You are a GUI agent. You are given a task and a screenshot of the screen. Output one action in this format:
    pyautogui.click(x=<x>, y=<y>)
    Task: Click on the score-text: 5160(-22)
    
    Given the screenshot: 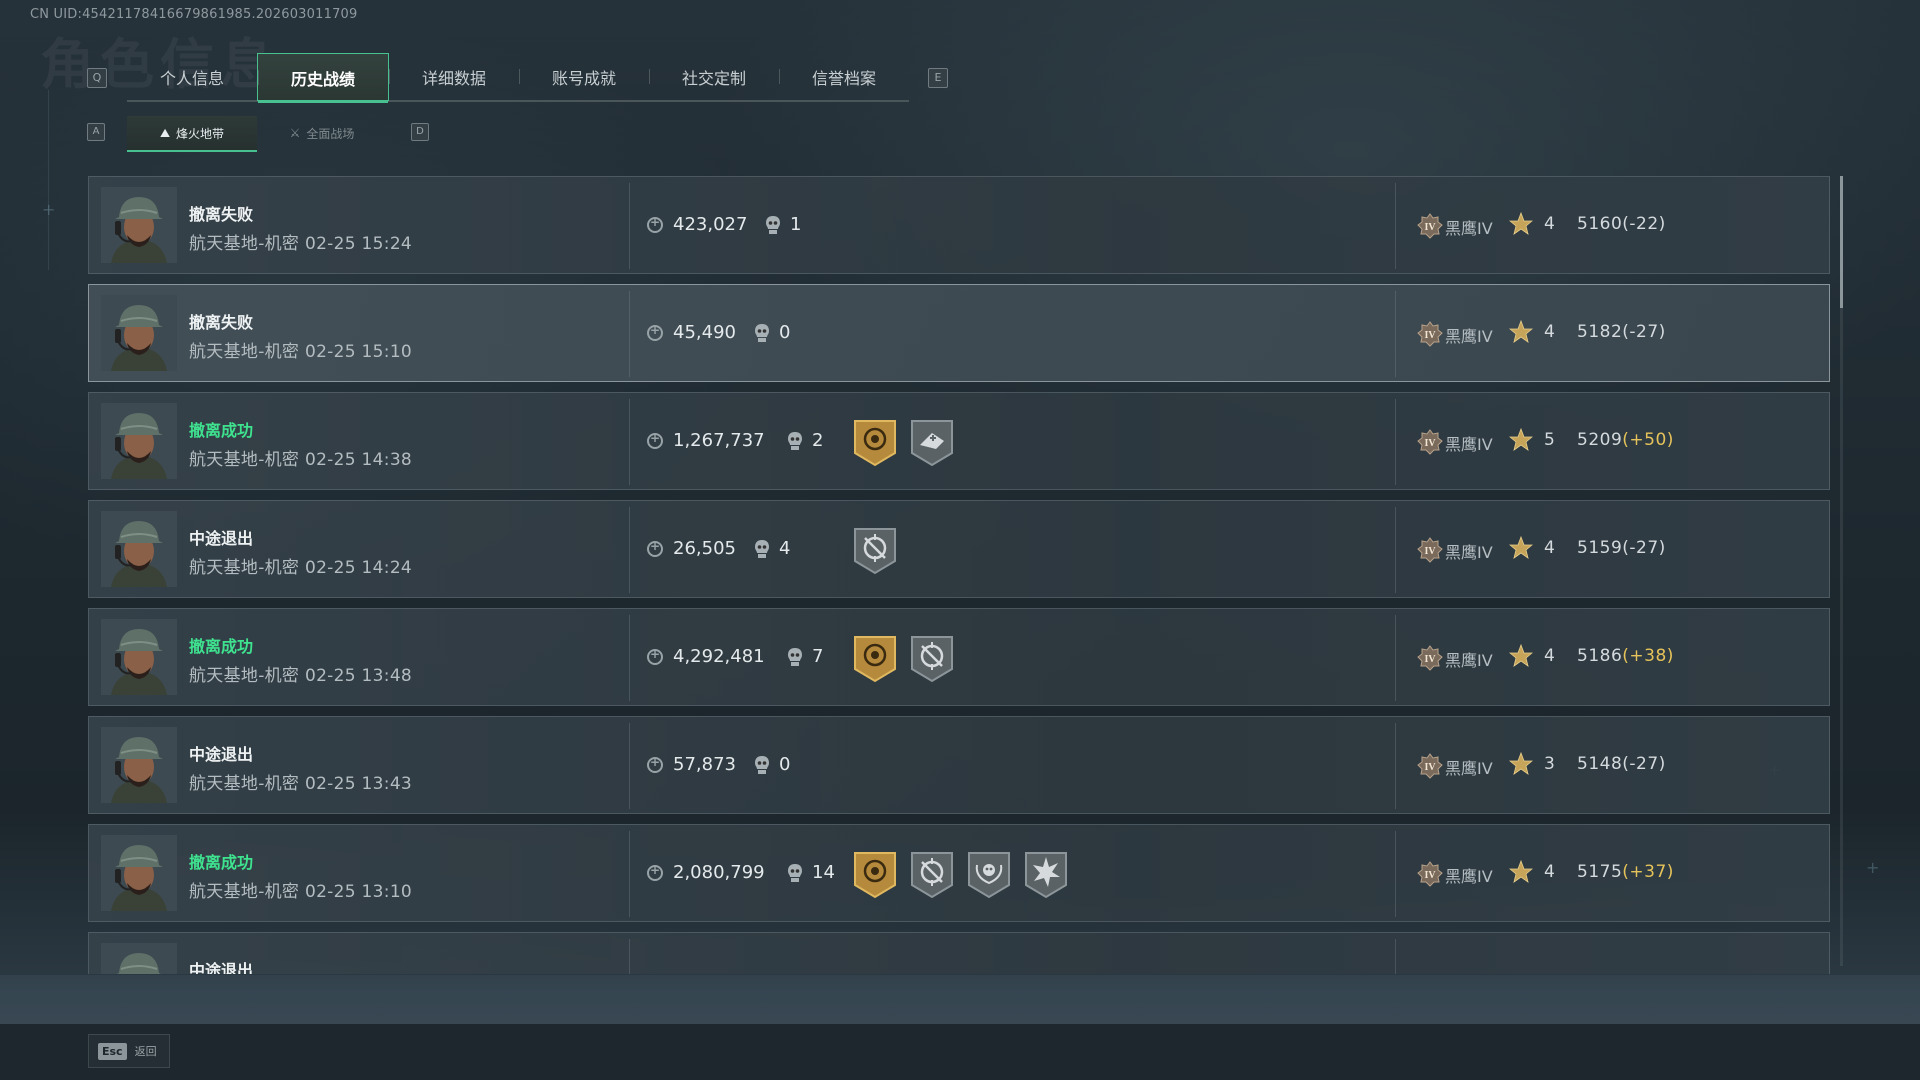 What is the action you would take?
    pyautogui.click(x=1621, y=224)
    